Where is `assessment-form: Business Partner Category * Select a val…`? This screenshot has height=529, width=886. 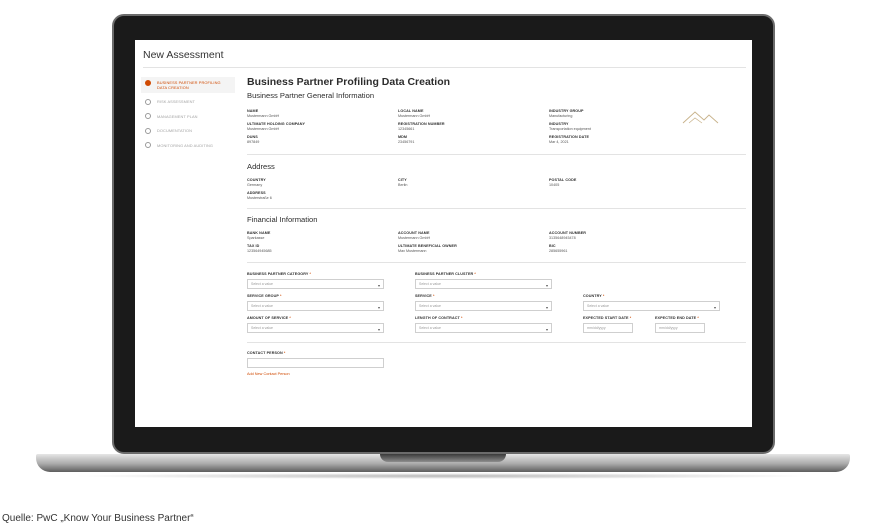 assessment-form: Business Partner Category * Select a val… is located at coordinates (496, 305).